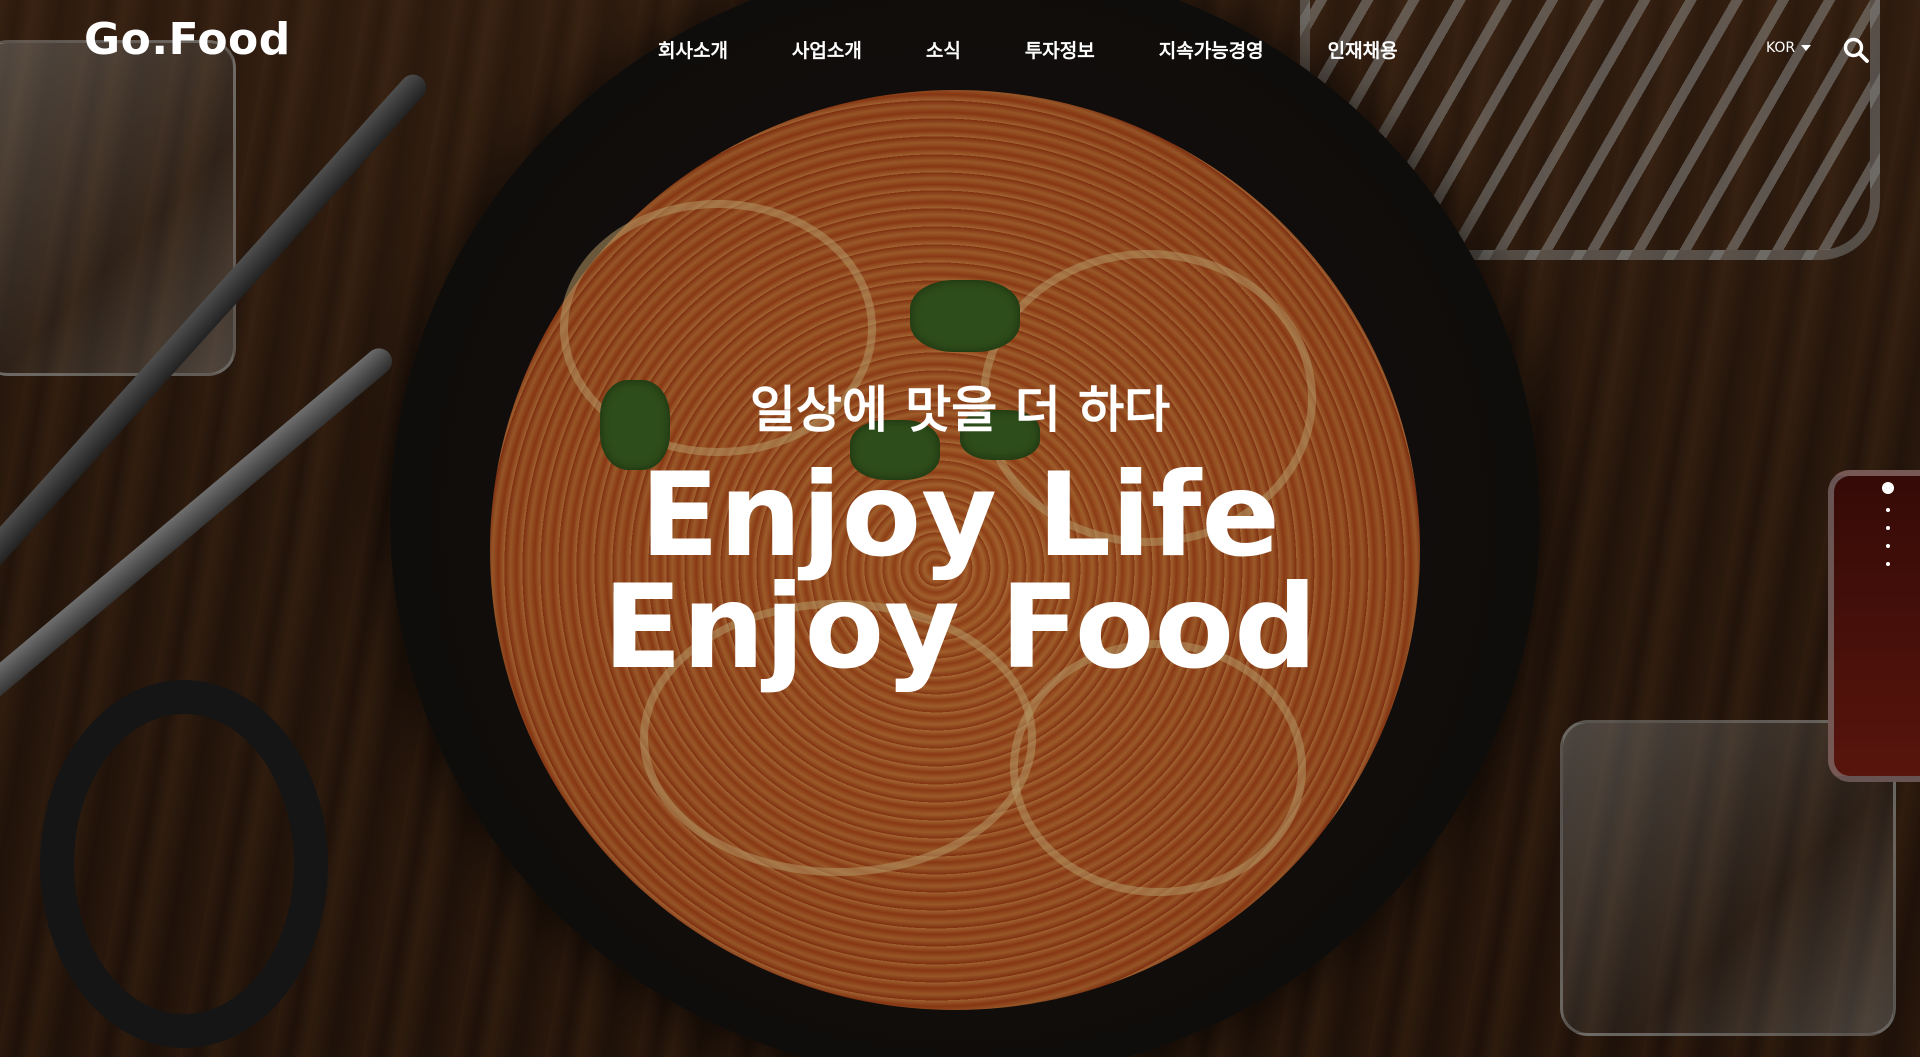 The width and height of the screenshot is (1920, 1057). I want to click on search-button, so click(1856, 50).